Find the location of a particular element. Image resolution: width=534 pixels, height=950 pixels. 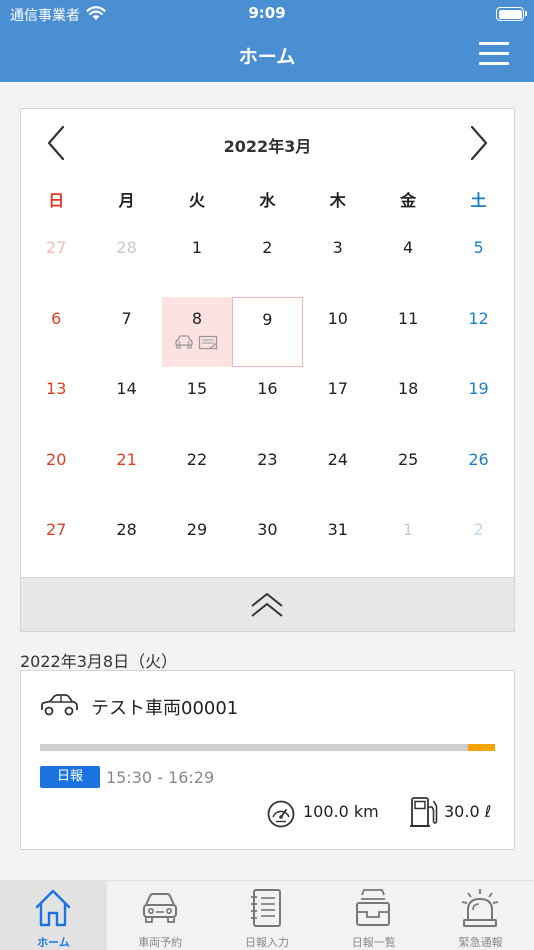

calendar-day: 7 is located at coordinates (126, 332).